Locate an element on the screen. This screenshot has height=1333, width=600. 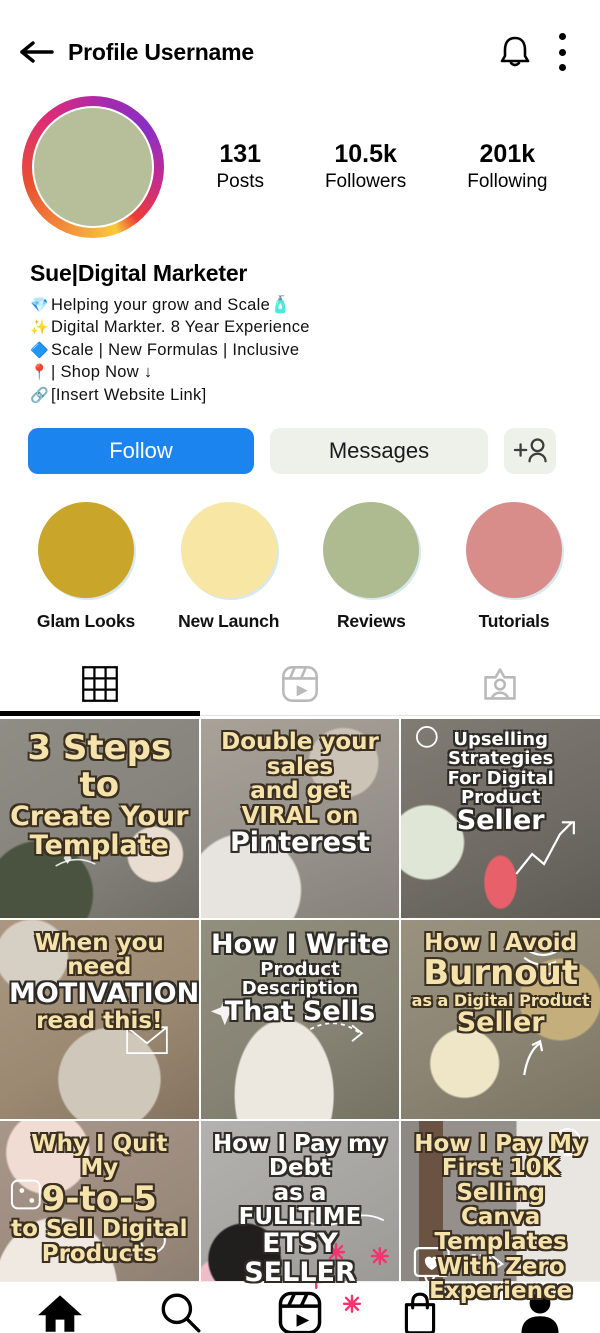
stat-followers: 10.5k Followers is located at coordinates (365, 167).